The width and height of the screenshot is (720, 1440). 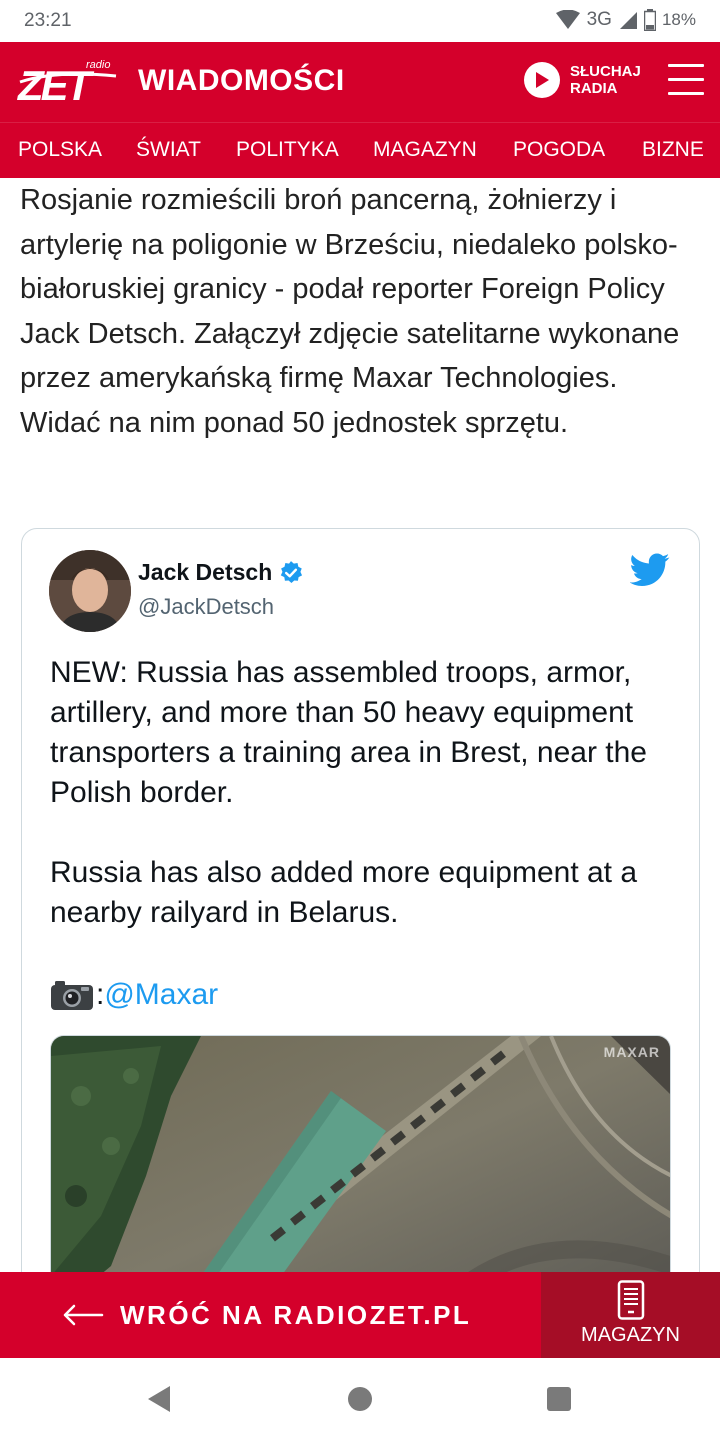 I want to click on tweet-photo-credit: : @Maxar, so click(x=134, y=995).